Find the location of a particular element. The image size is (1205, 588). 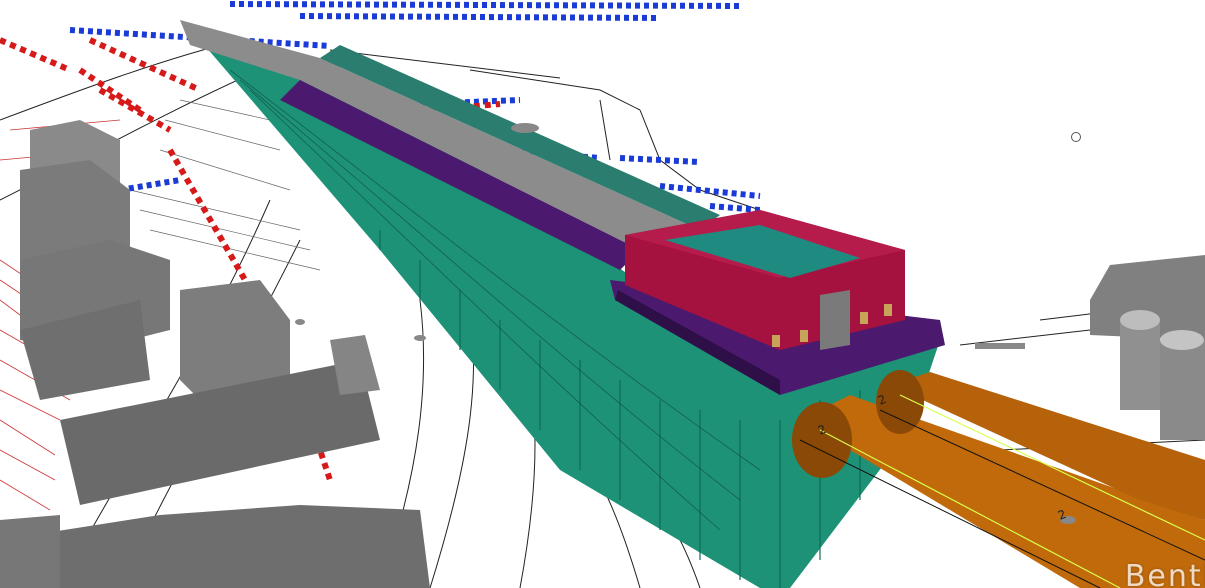

watermark-text: Bentl is located at coordinates (1164, 573).